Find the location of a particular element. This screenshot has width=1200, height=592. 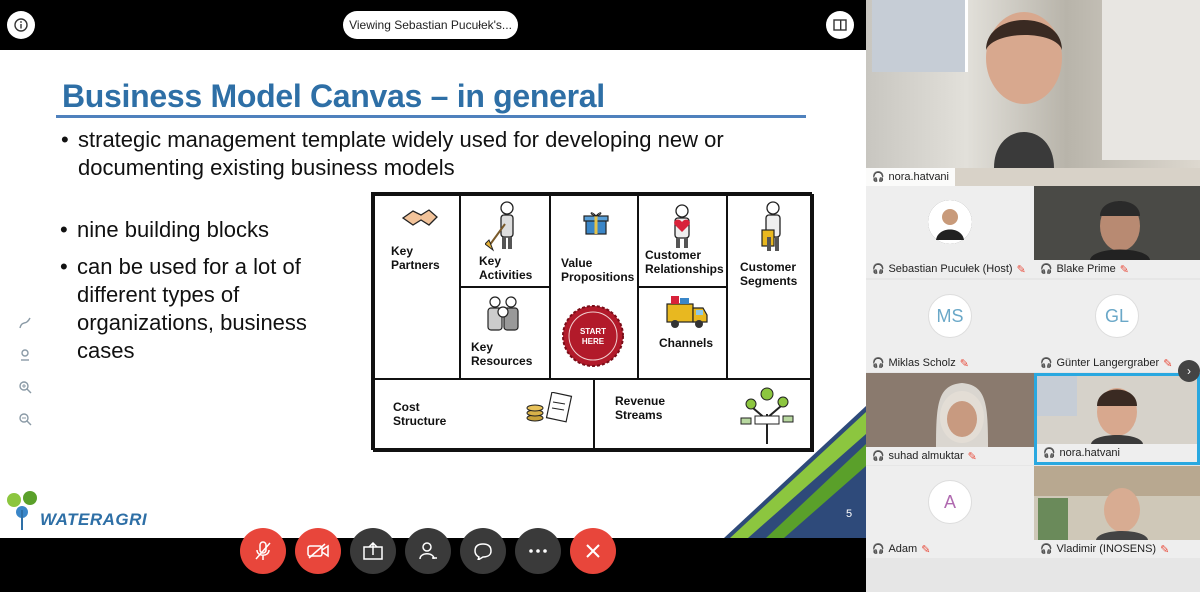

start-here-badge: STARTHERE is located at coordinates (593, 336).